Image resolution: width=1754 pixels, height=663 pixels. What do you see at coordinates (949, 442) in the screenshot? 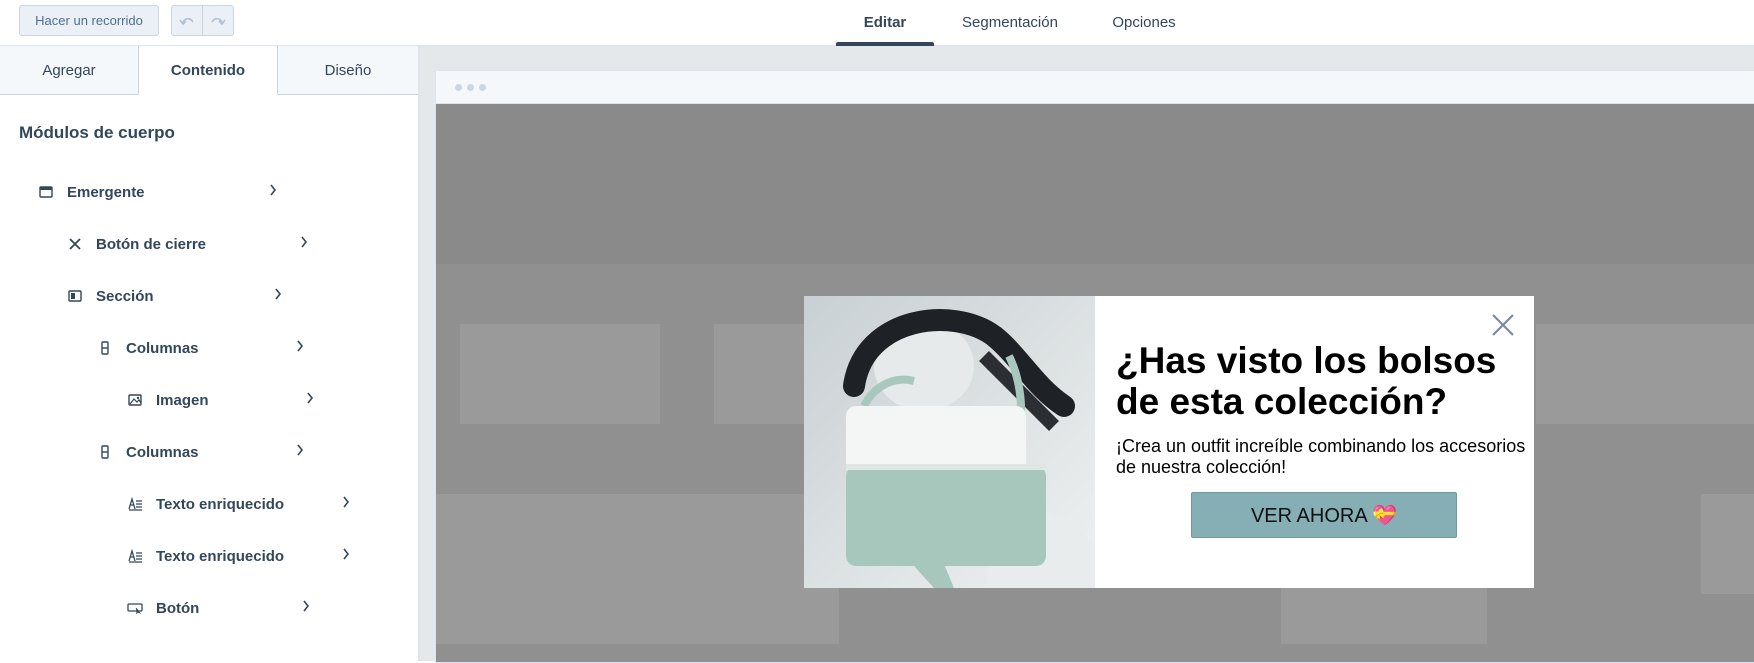
I see `popup-image` at bounding box center [949, 442].